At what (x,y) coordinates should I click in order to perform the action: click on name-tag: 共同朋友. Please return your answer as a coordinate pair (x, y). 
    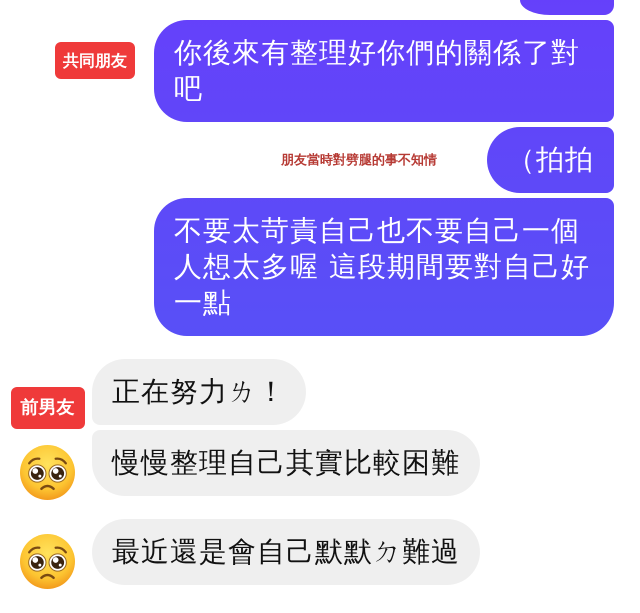
    Looking at the image, I should click on (95, 60).